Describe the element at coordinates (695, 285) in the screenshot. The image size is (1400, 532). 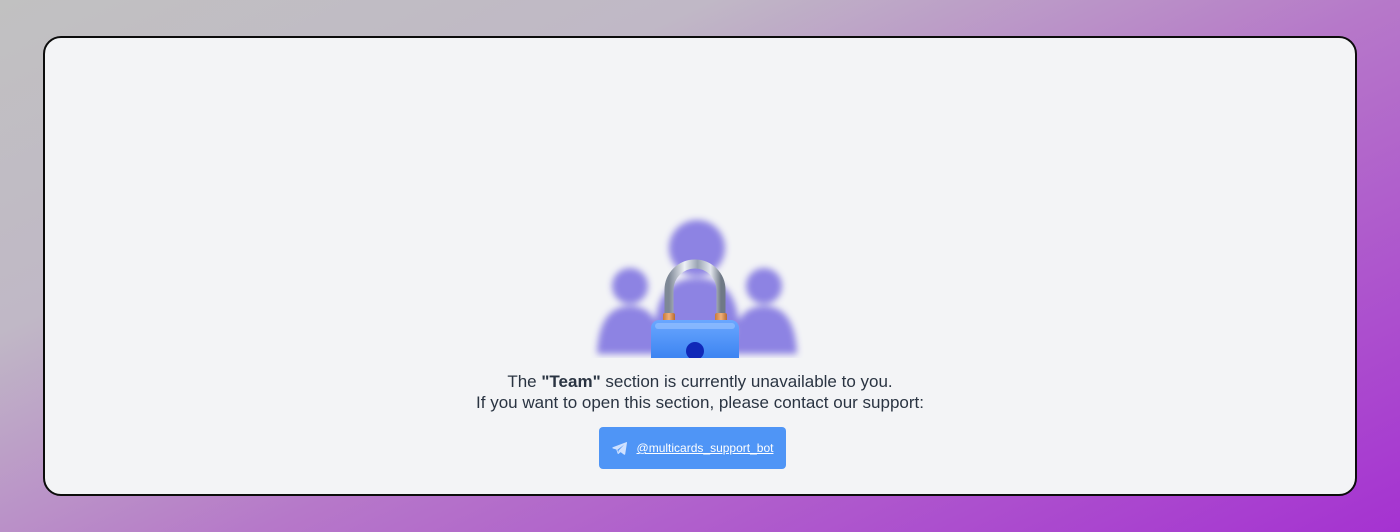
I see `locked-team-icon` at that location.